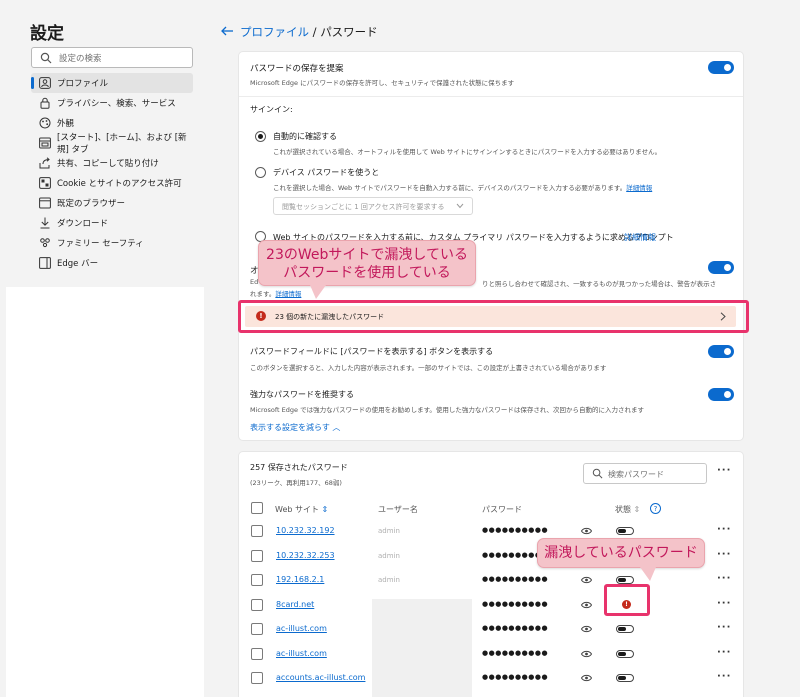 The image size is (800, 697). Describe the element at coordinates (648, 574) in the screenshot. I see `leaked-password-callout-tail` at that location.